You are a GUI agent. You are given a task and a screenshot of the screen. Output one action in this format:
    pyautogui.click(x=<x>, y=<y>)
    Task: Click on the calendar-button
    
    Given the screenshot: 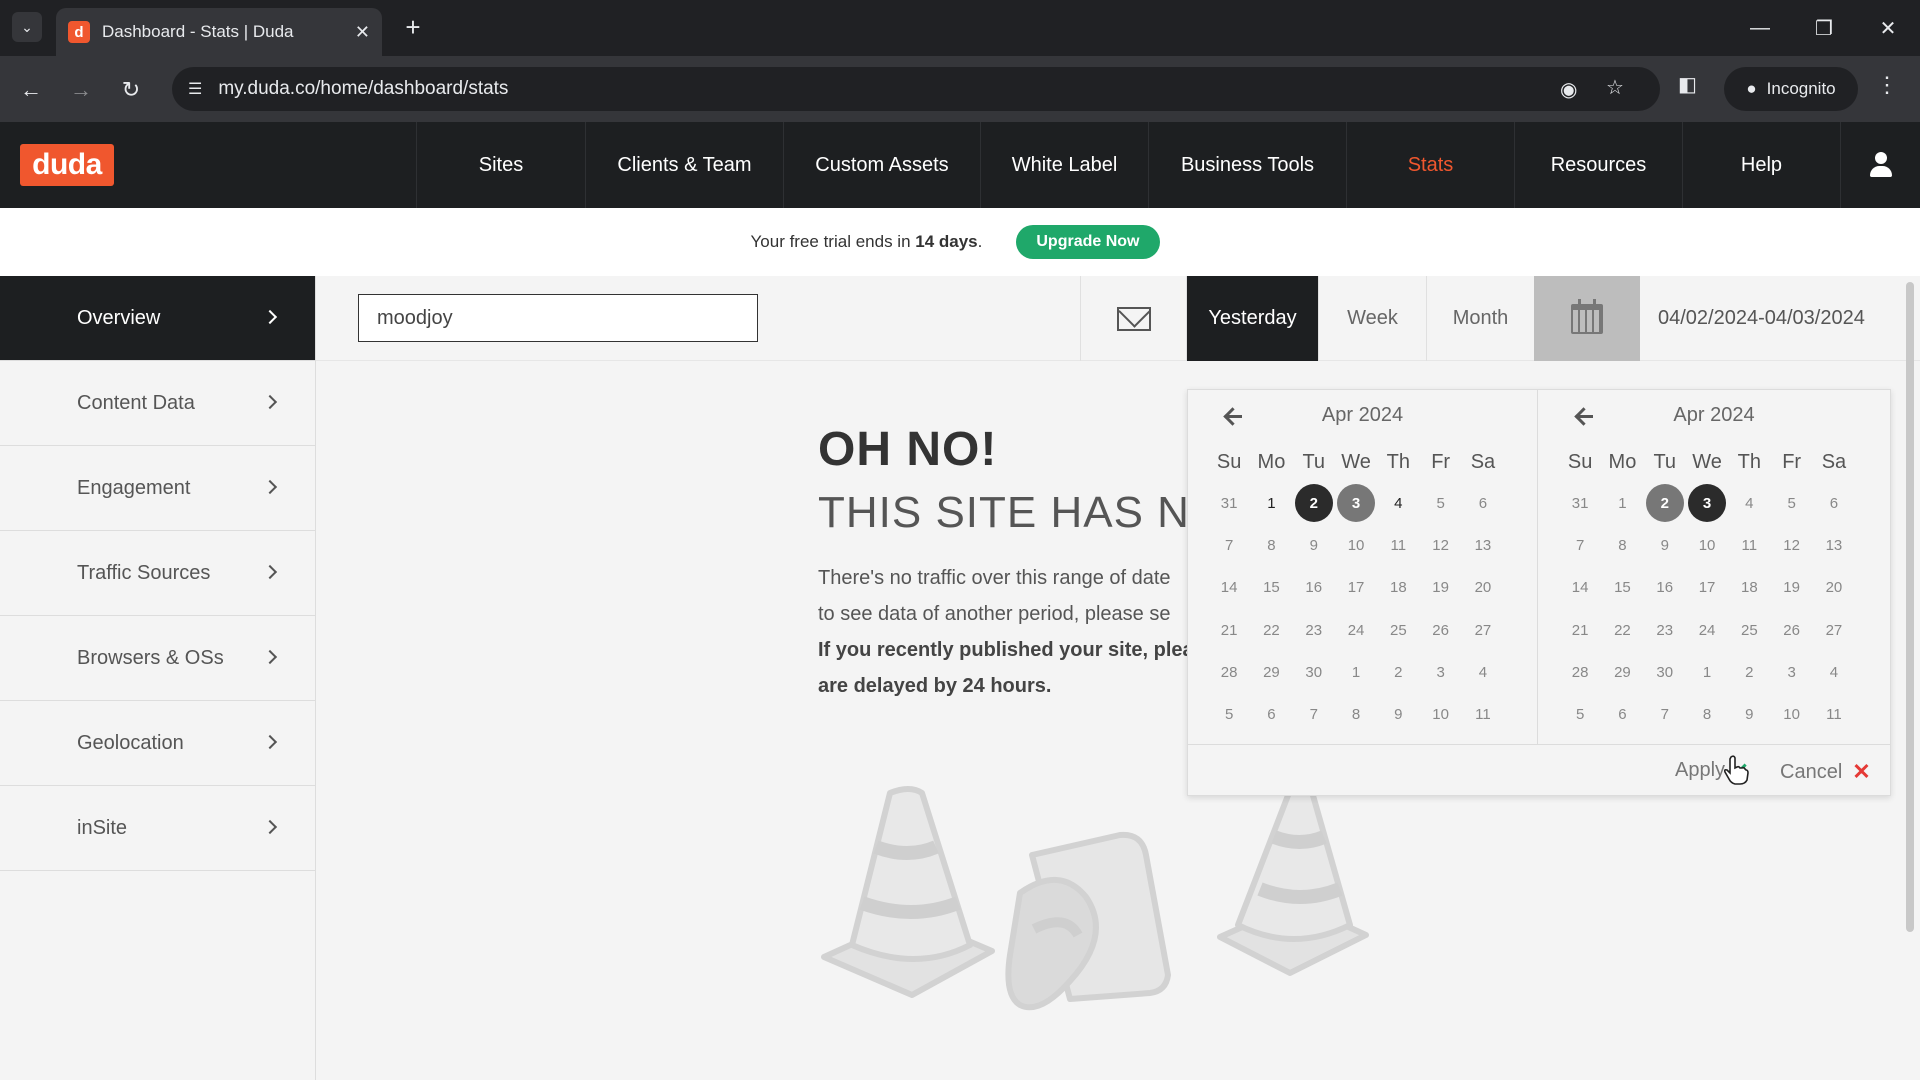 What is the action you would take?
    pyautogui.click(x=1587, y=318)
    